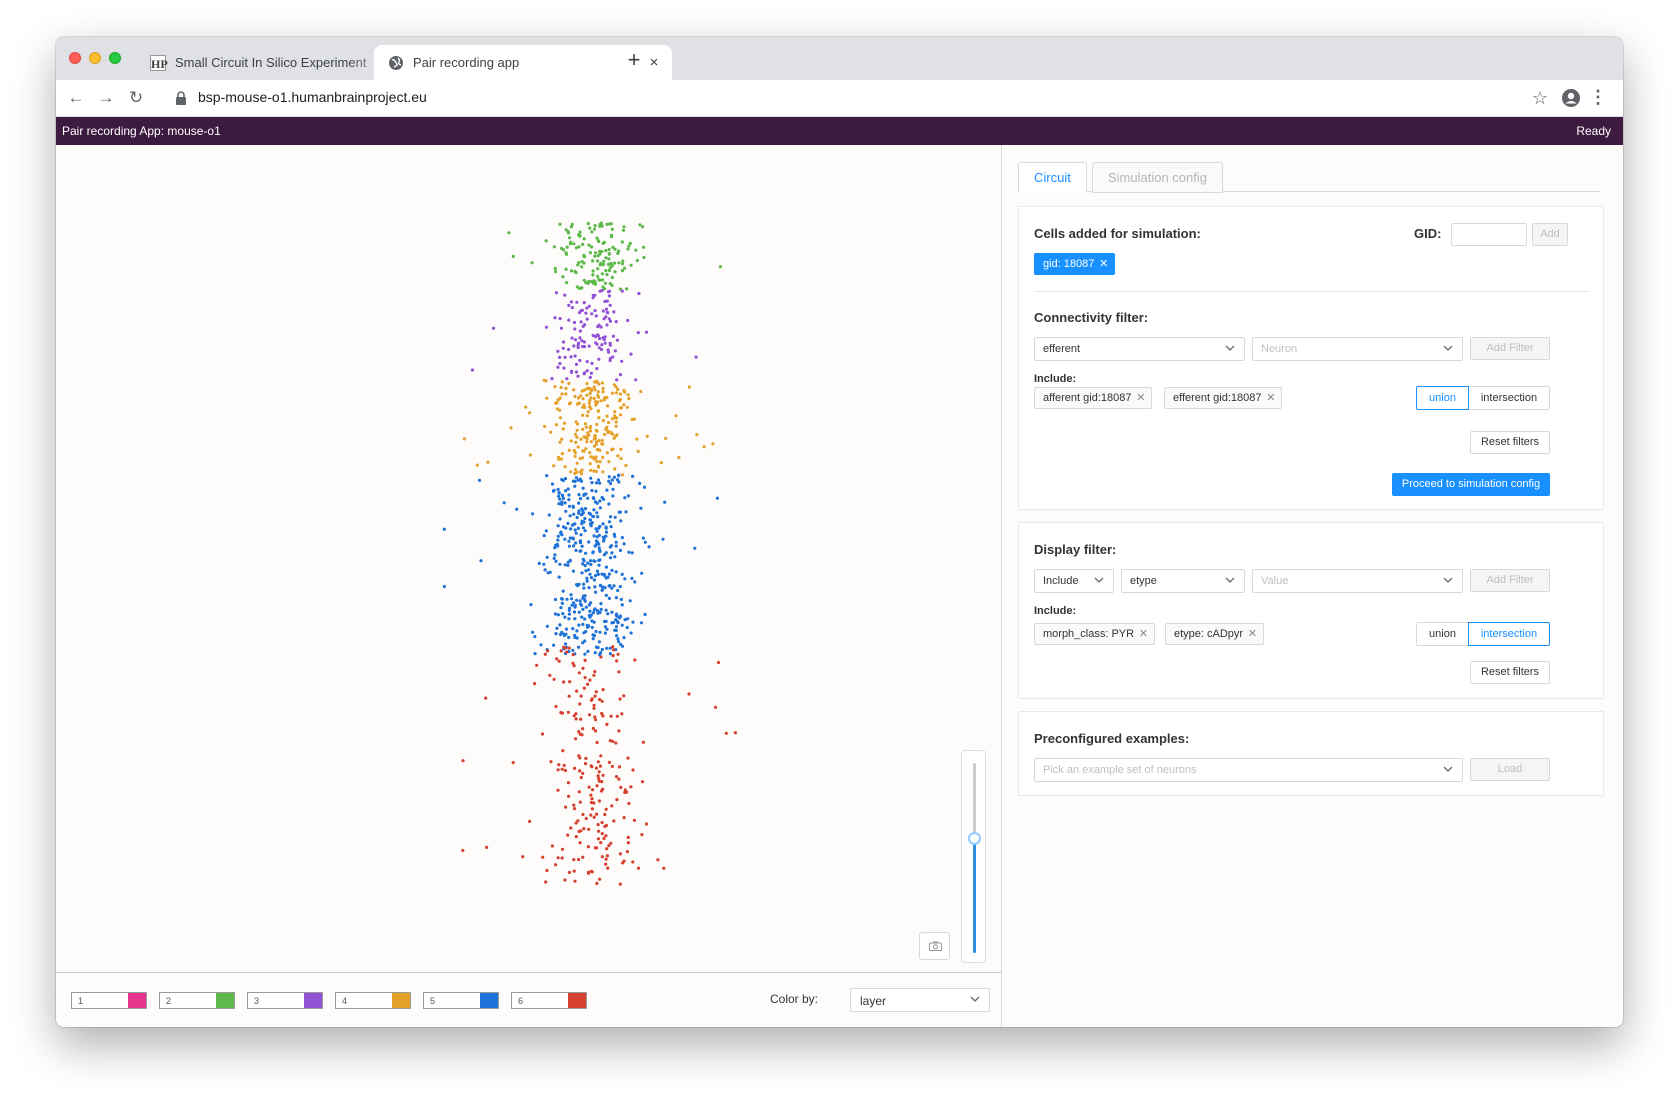 The width and height of the screenshot is (1678, 1101). Describe the element at coordinates (1471, 484) in the screenshot. I see `proceed-button: Proceed to simulation config` at that location.